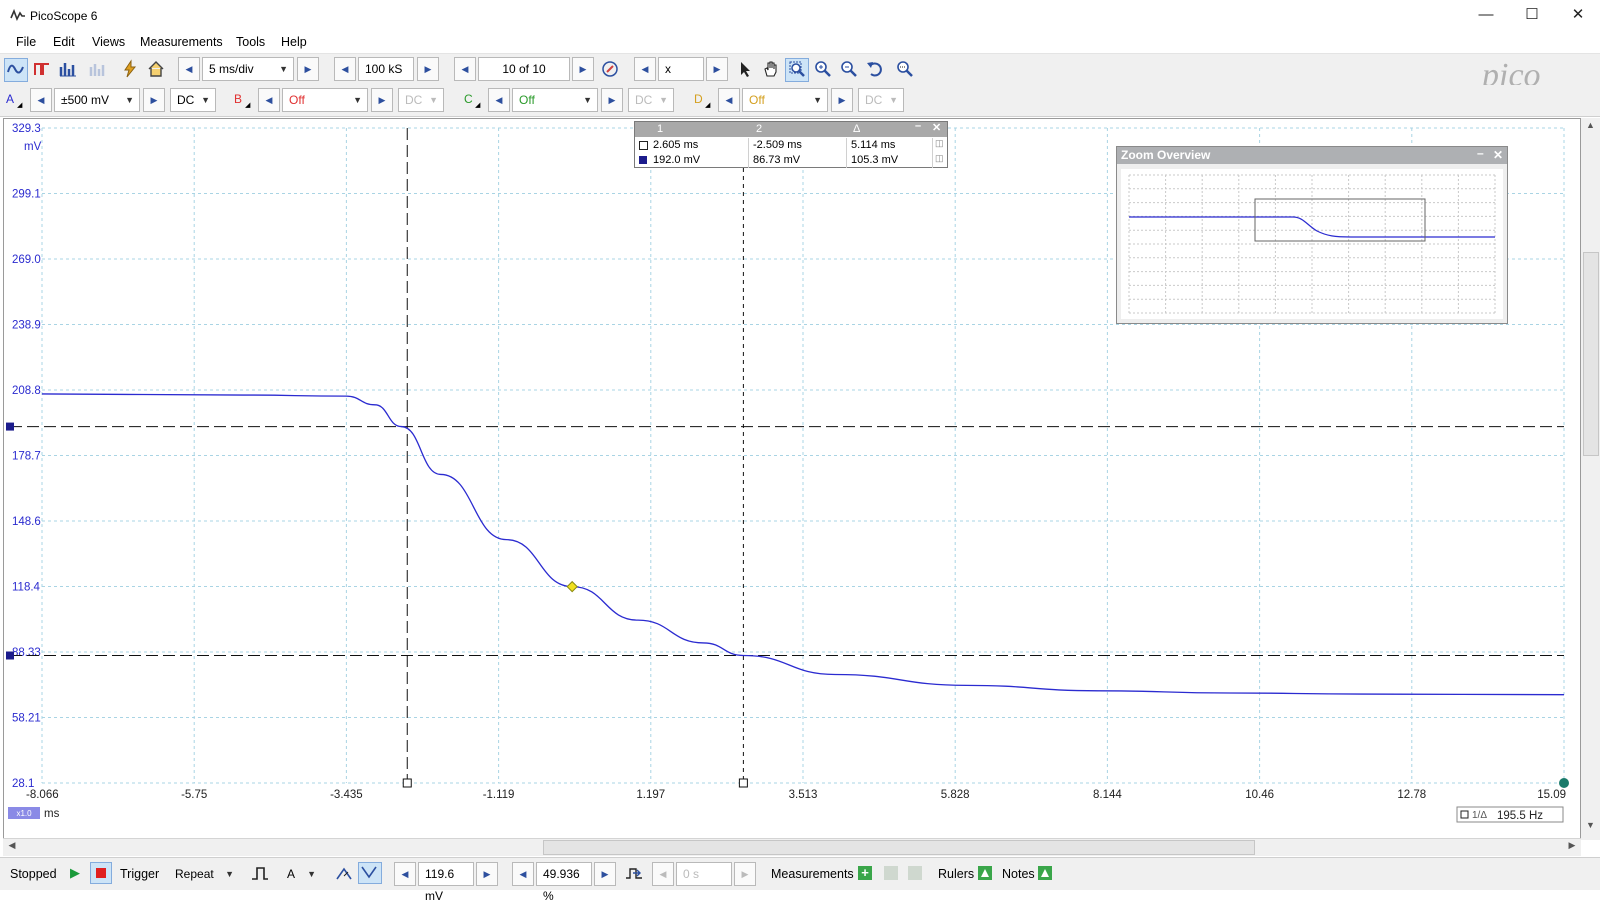  Describe the element at coordinates (612, 100) in the screenshot. I see `channel-c-range-next: ▶` at that location.